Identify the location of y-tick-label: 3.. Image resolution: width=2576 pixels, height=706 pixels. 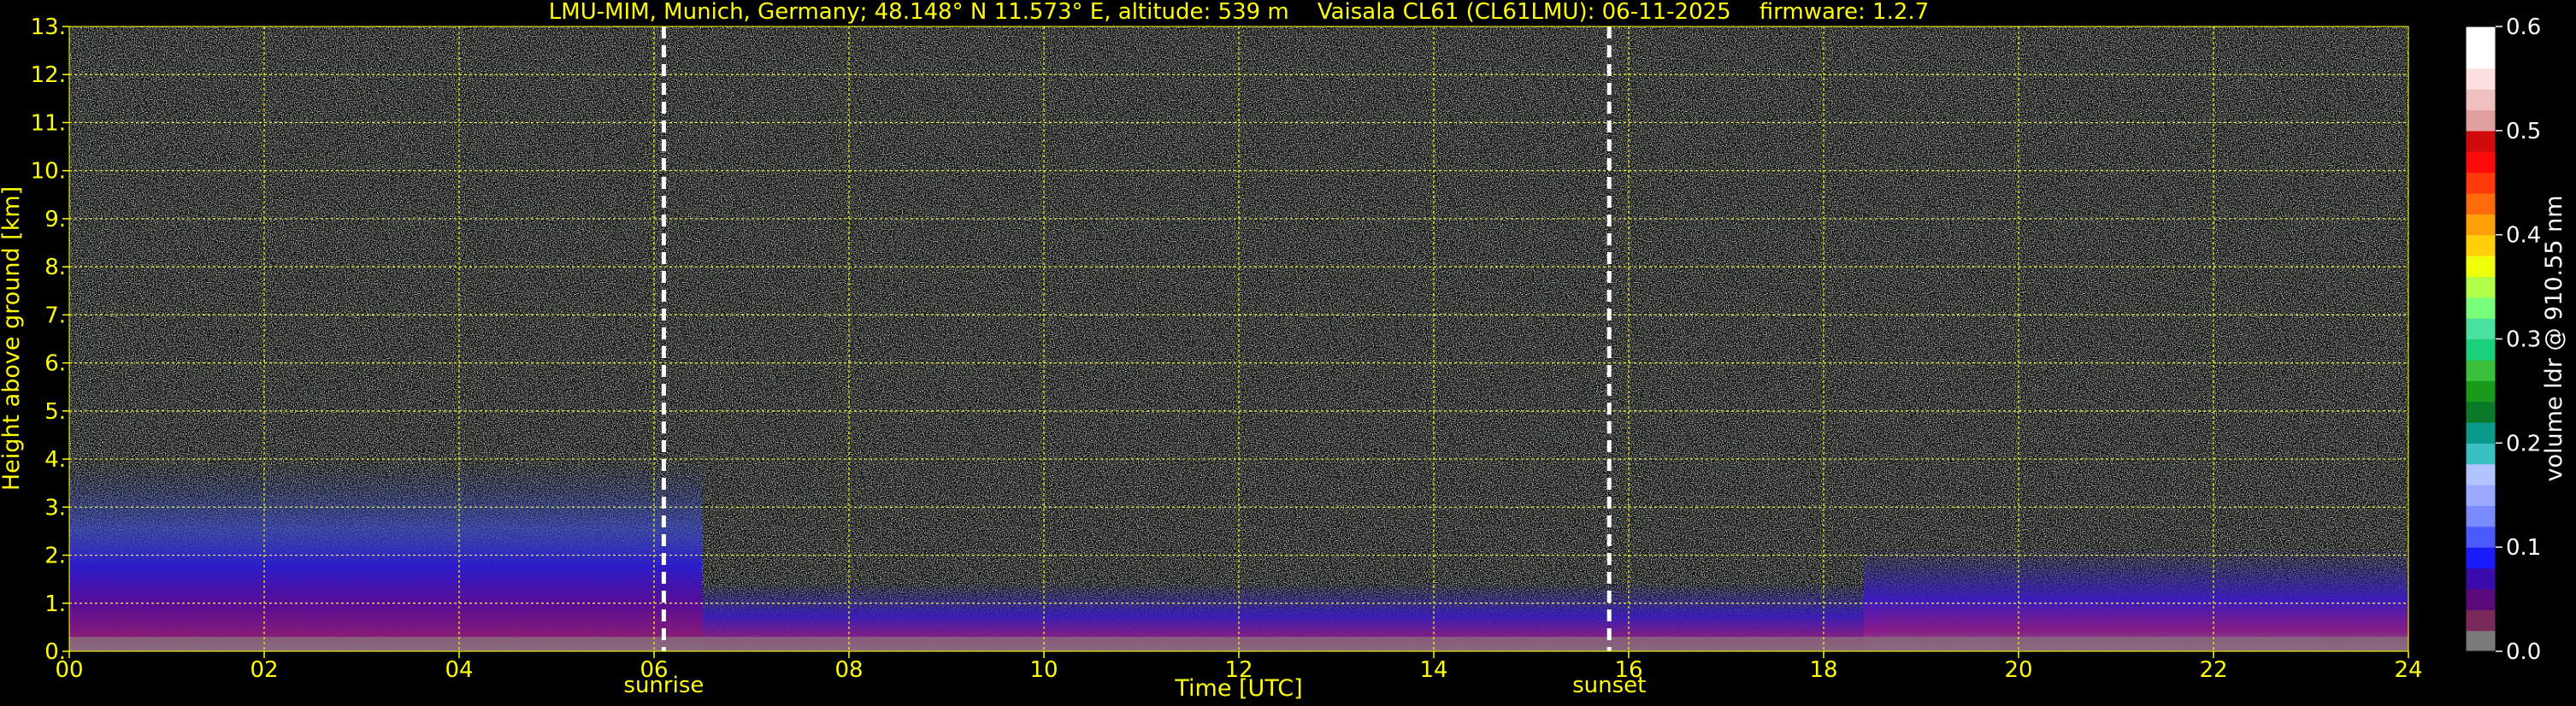
(55, 508).